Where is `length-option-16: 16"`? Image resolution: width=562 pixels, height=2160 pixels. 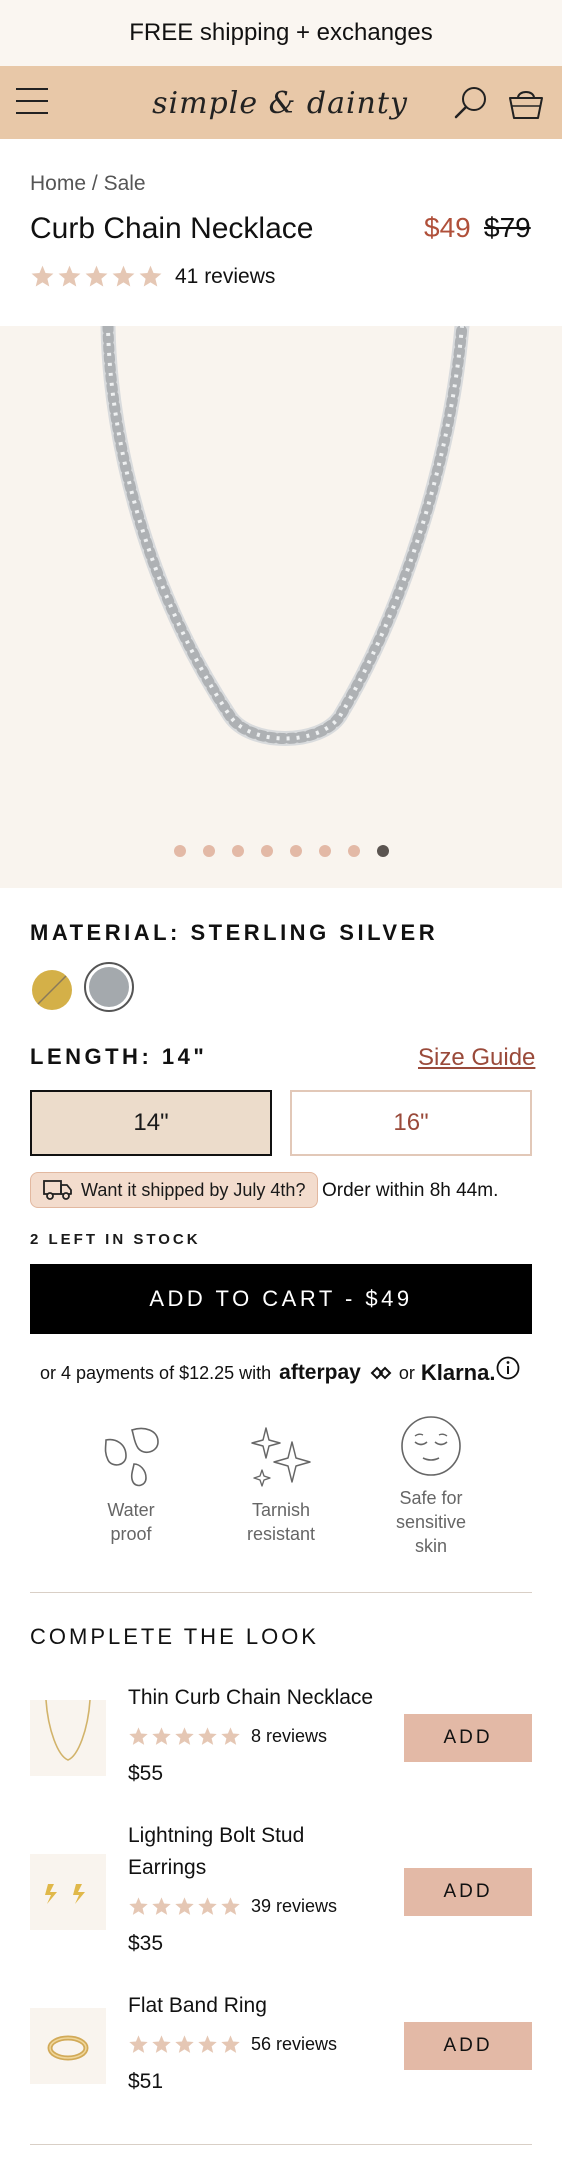
length-option-16: 16" is located at coordinates (411, 1123).